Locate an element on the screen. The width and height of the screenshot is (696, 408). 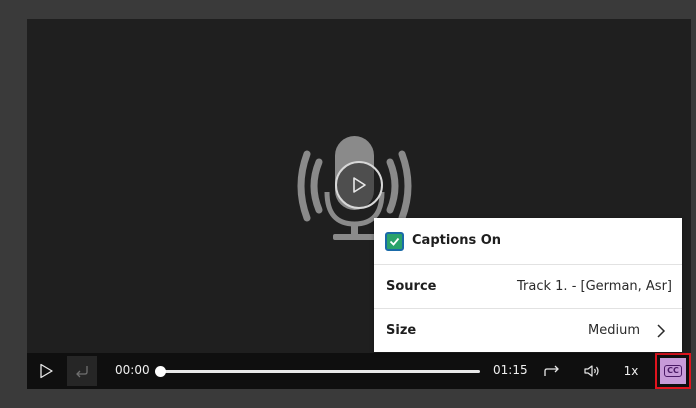
source-row: Source Track 1. - [German, Asr] is located at coordinates (528, 286).